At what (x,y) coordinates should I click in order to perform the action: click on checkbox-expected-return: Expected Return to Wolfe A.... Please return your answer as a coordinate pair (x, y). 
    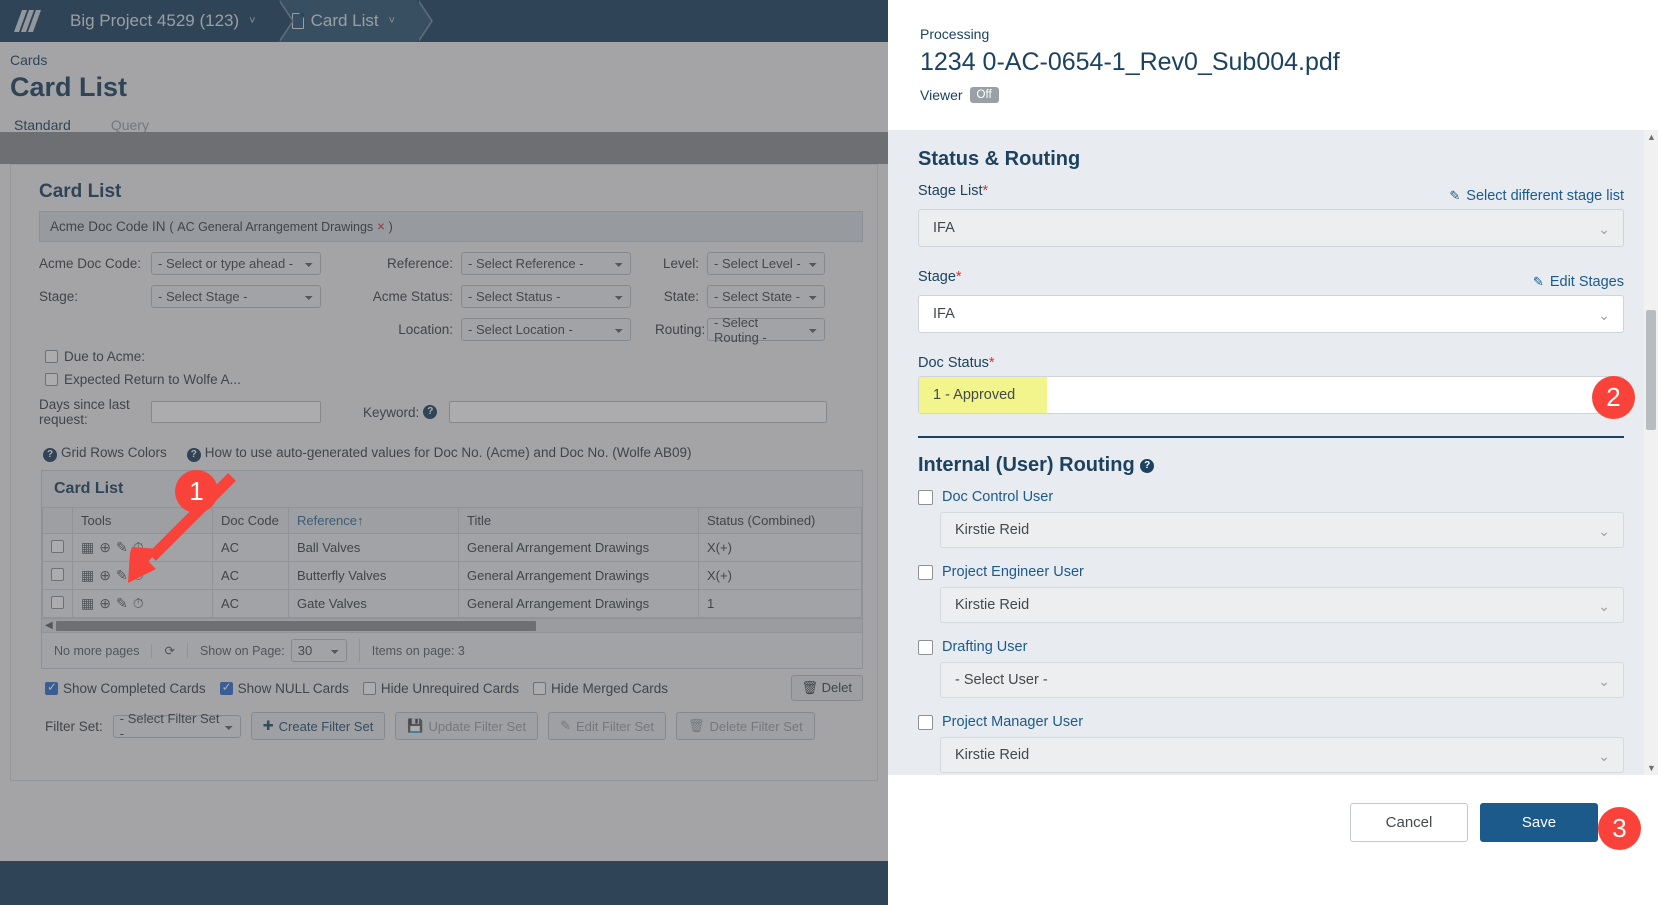
    Looking at the image, I should click on (461, 379).